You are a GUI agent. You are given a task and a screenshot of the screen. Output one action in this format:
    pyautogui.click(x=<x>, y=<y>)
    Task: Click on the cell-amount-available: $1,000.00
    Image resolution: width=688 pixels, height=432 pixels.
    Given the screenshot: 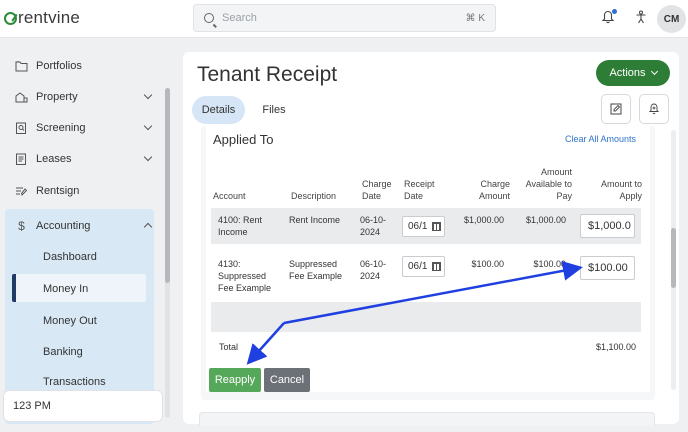 What is the action you would take?
    pyautogui.click(x=545, y=220)
    